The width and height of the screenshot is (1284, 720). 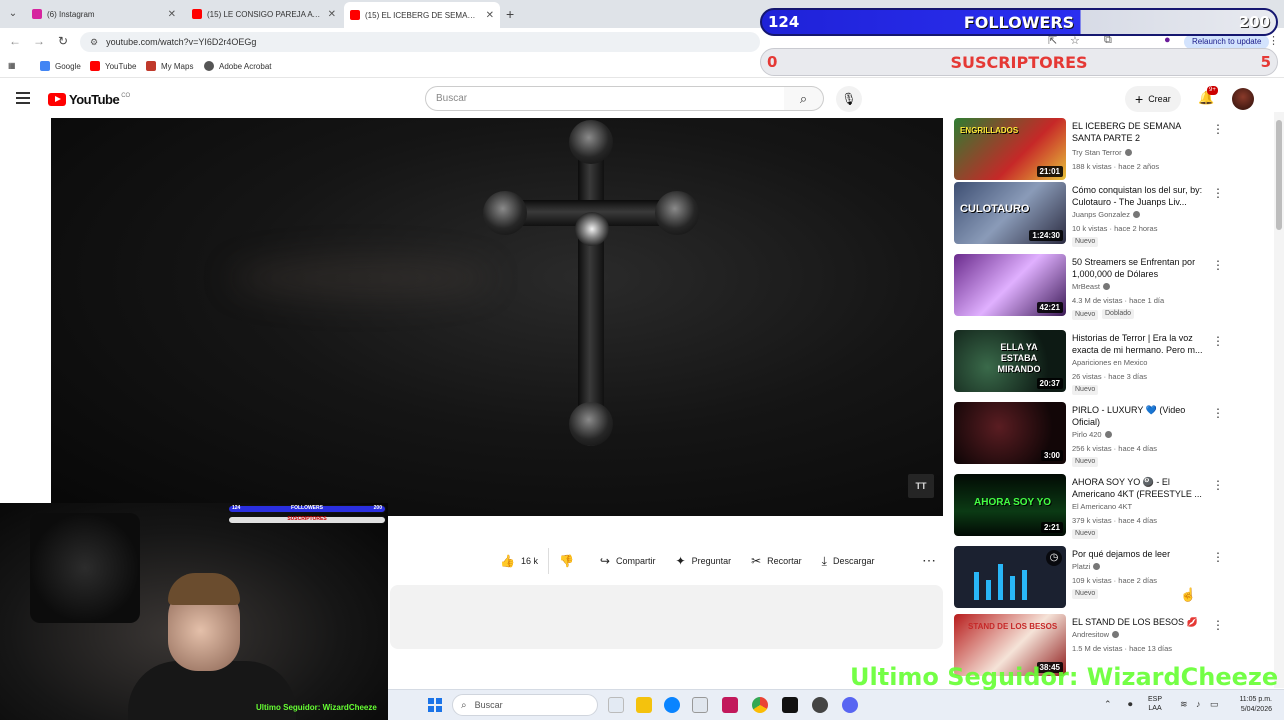 What do you see at coordinates (804, 98) in the screenshot?
I see `search-button: ⌕` at bounding box center [804, 98].